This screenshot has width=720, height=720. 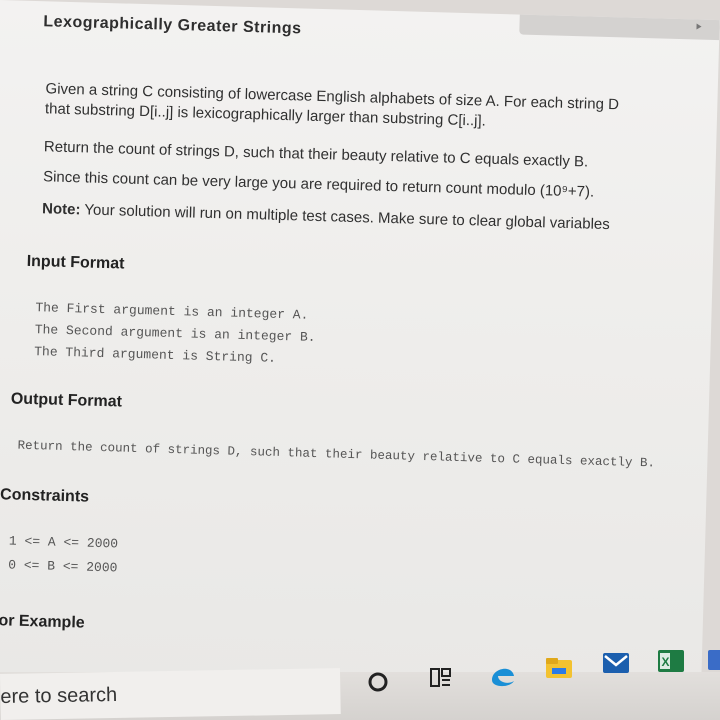 What do you see at coordinates (42, 621) in the screenshot?
I see `example-heading: For Example` at bounding box center [42, 621].